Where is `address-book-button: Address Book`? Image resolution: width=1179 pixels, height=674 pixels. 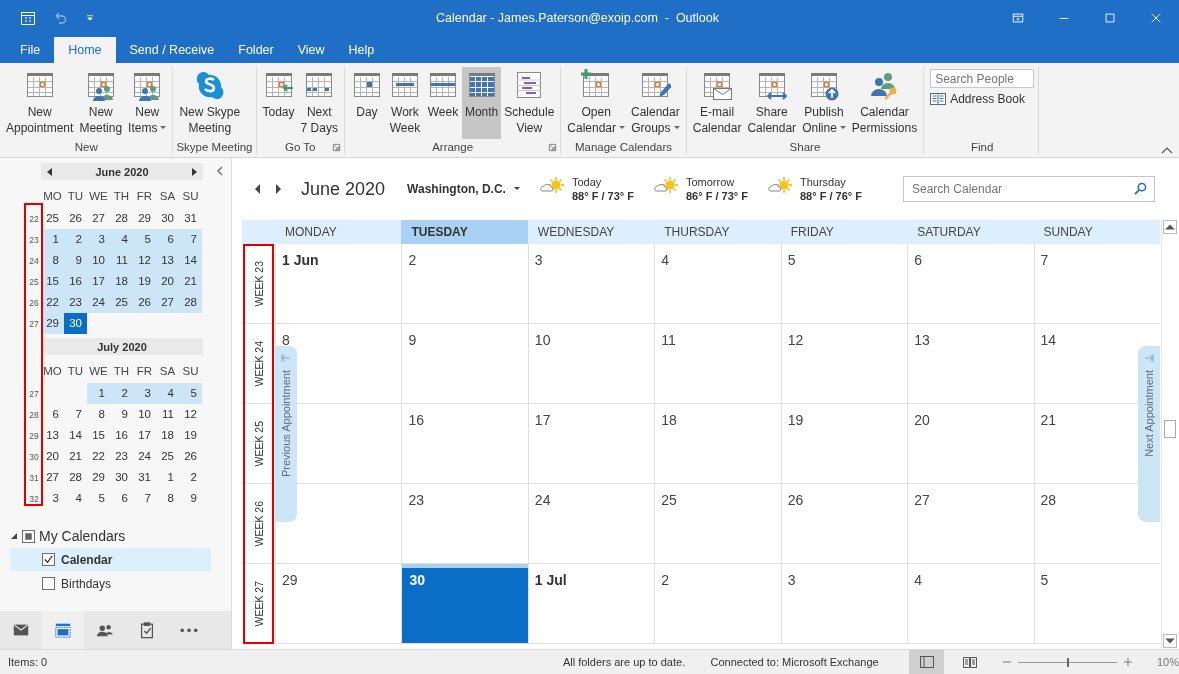
address-book-button: Address Book is located at coordinates (982, 99).